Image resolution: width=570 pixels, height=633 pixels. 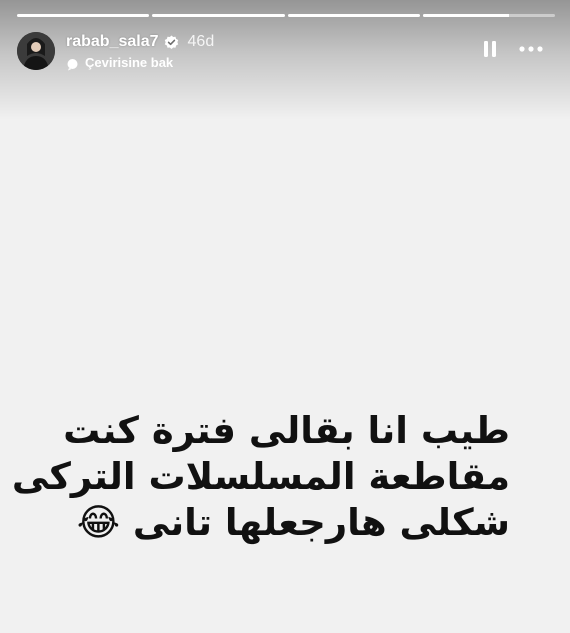 What do you see at coordinates (112, 42) in the screenshot?
I see `username: rabab_sala7` at bounding box center [112, 42].